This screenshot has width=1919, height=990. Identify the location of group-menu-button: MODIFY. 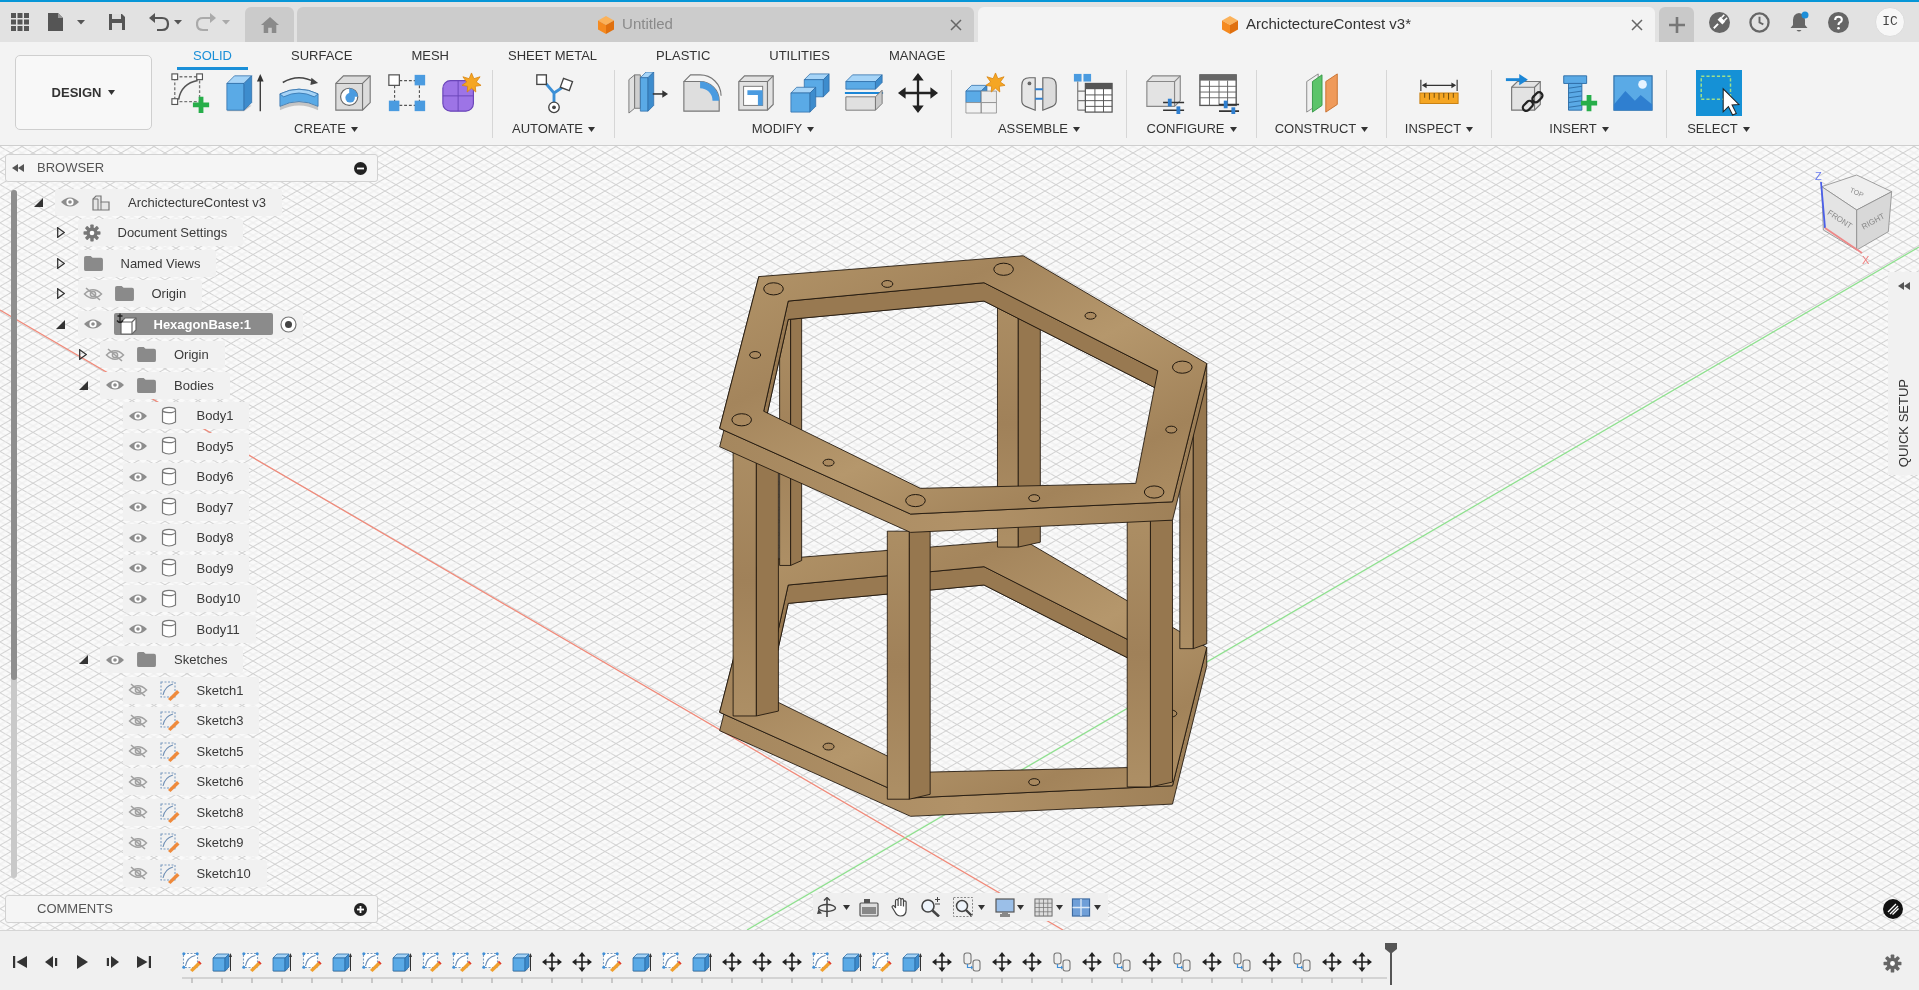
(783, 129).